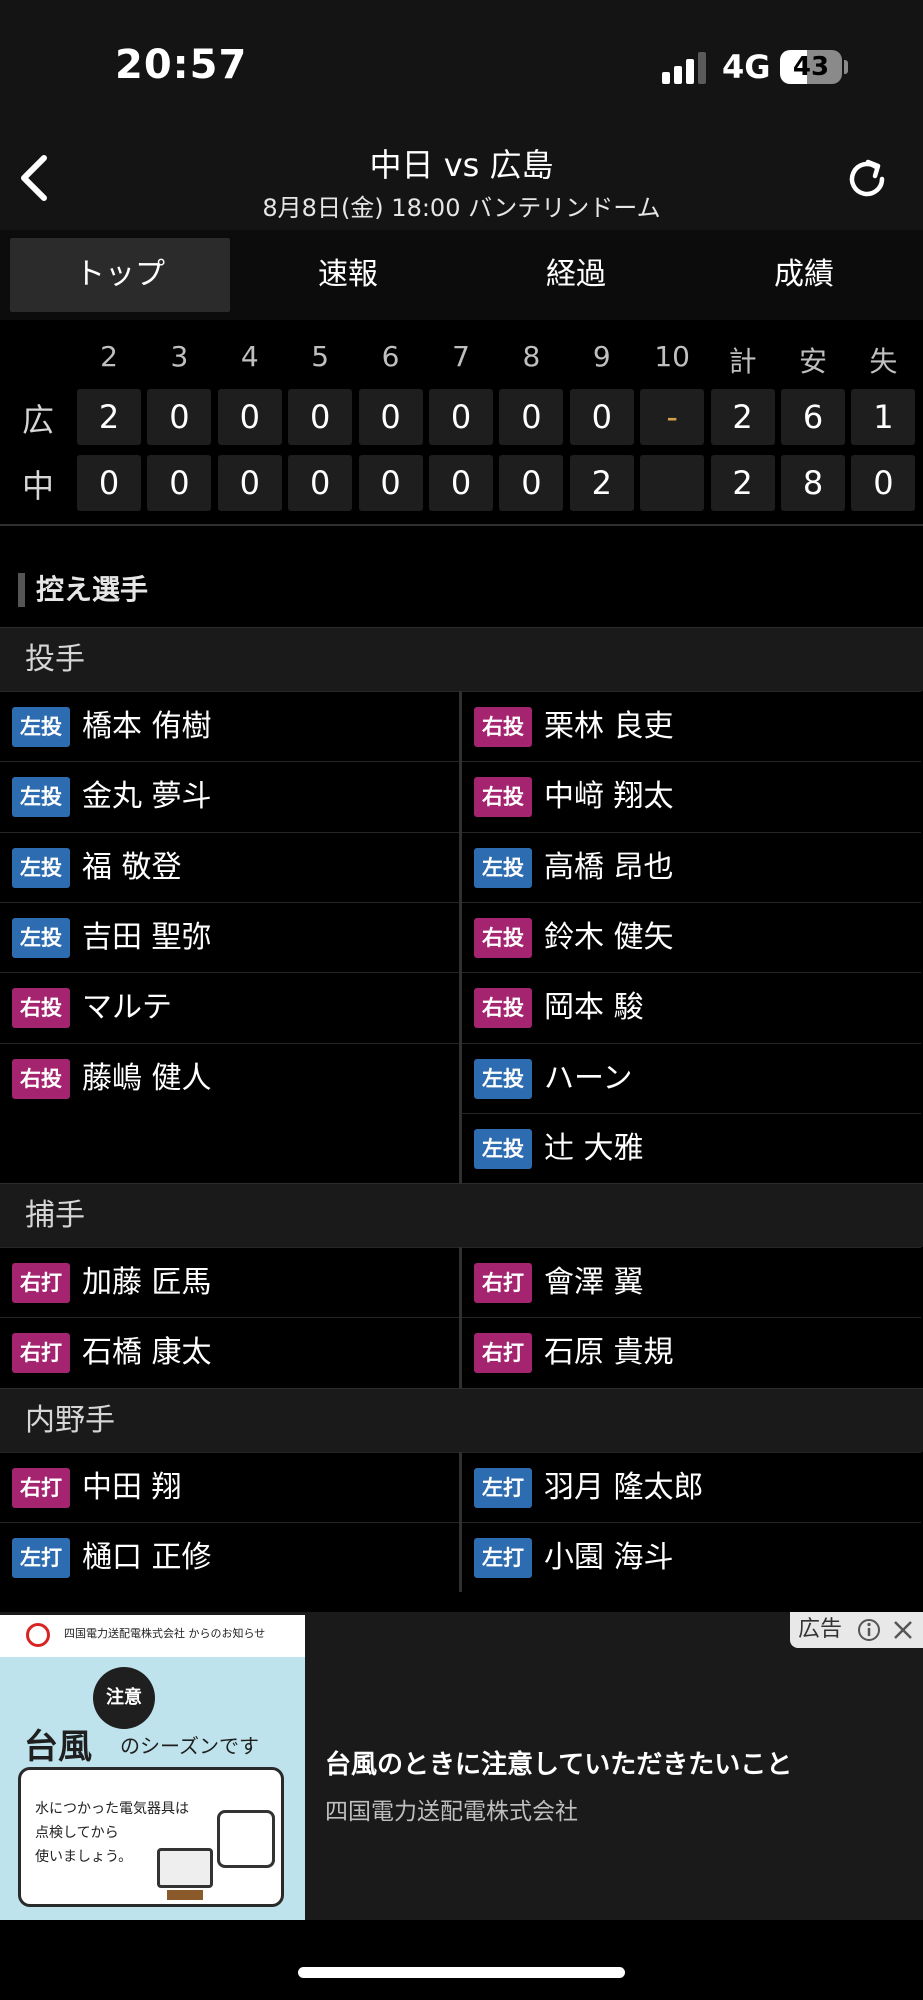  I want to click on signal-icon, so click(685, 67).